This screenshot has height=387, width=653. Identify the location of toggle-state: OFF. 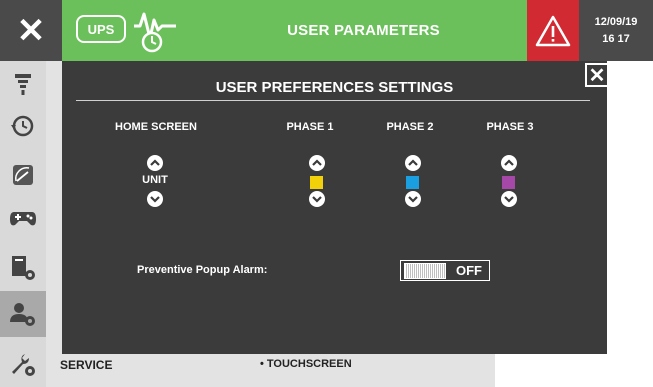
(469, 270).